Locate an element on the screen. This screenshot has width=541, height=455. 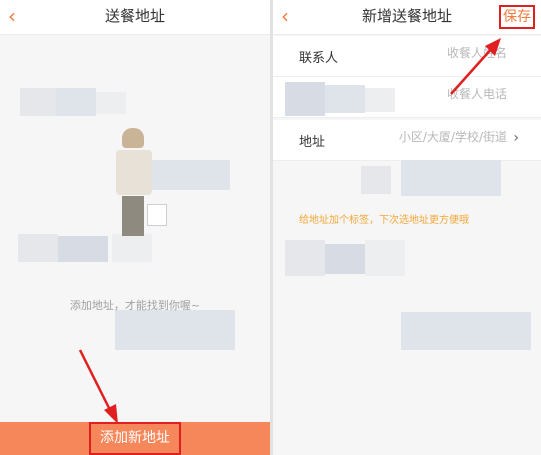
address-row: 地址 › is located at coordinates (407, 140).